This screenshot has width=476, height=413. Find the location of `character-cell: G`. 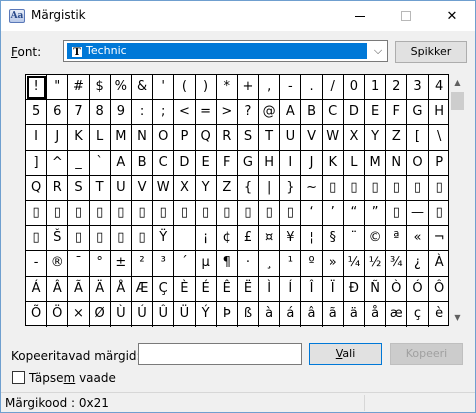

character-cell: G is located at coordinates (248, 163).